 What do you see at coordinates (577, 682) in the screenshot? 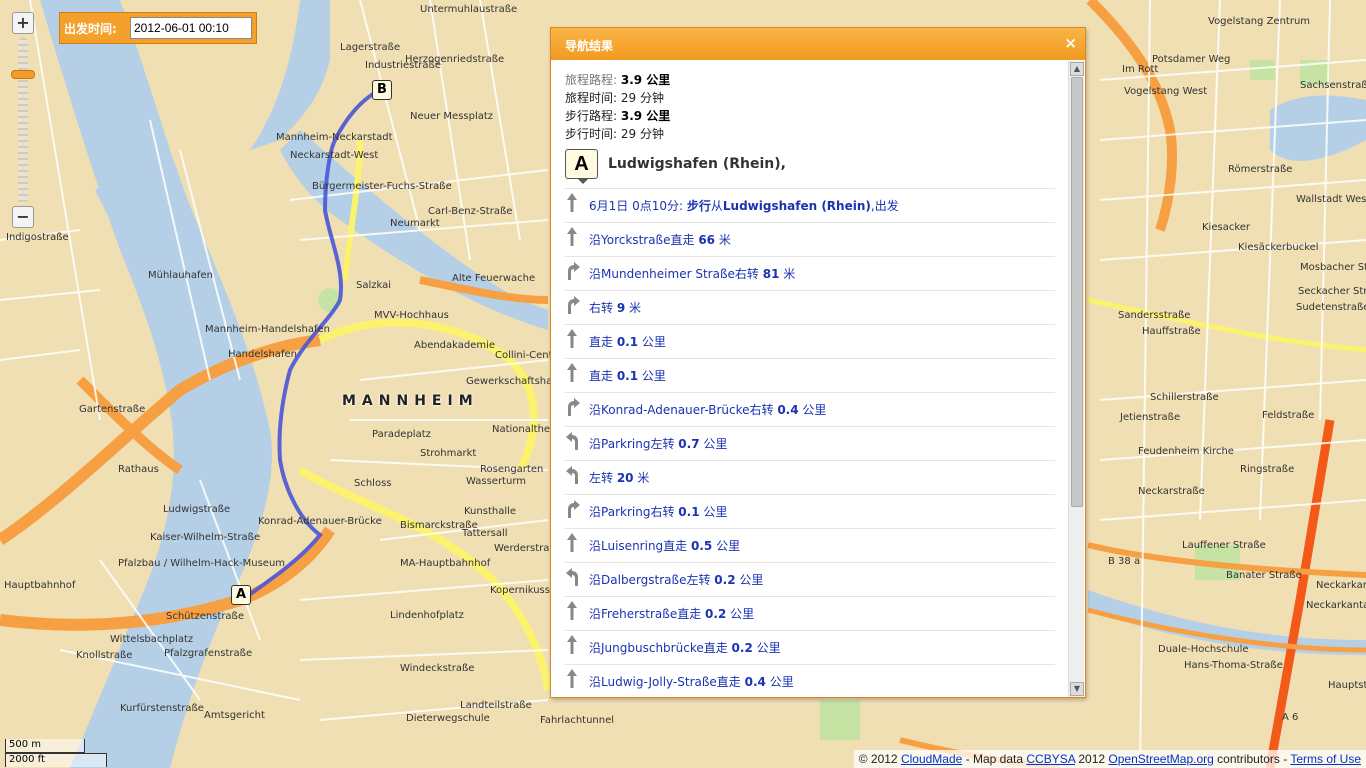
I see `straight-arrow-icon` at bounding box center [577, 682].